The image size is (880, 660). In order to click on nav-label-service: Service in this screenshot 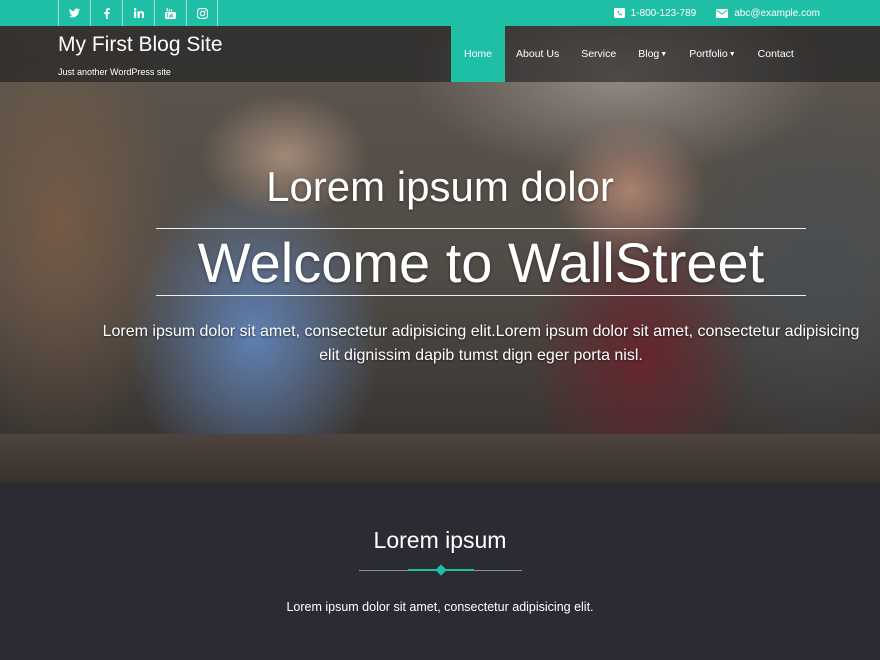, I will do `click(599, 54)`.